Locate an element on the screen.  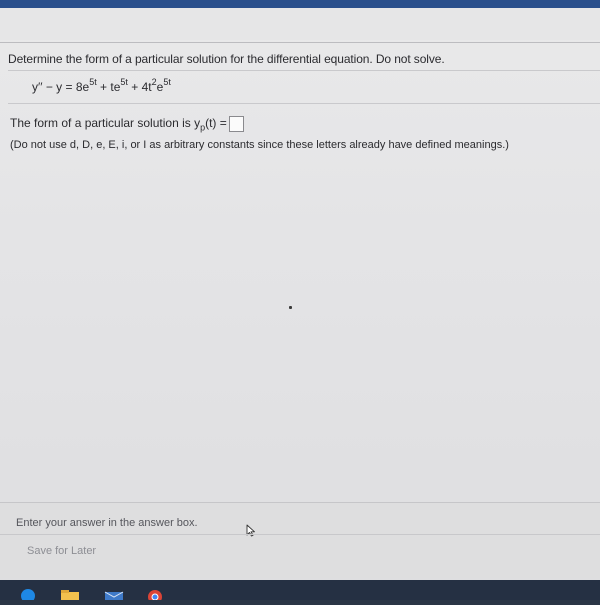
answer-prefix: The form of a particular solution is y is located at coordinates (105, 123).